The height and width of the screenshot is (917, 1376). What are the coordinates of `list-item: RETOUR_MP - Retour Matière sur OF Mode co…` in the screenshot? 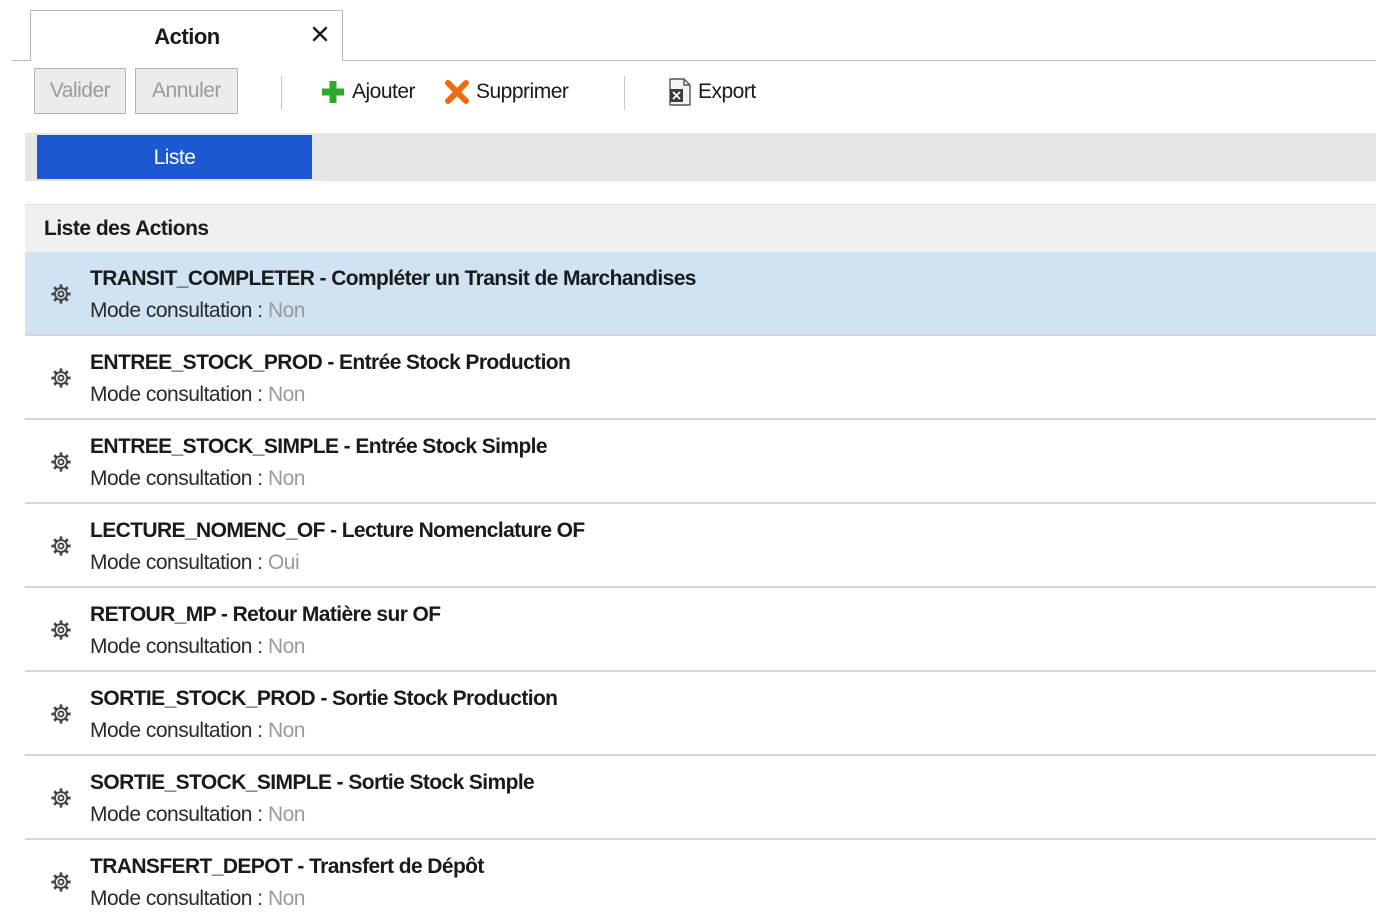 It's located at (700, 630).